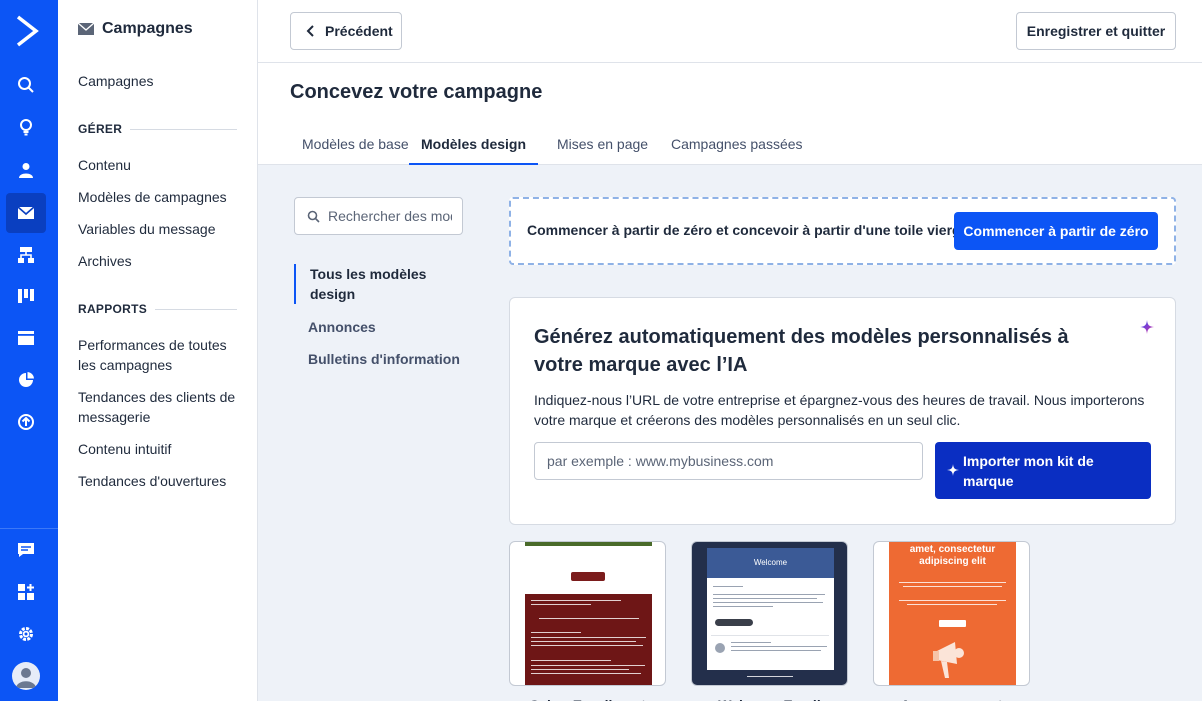 Image resolution: width=1202 pixels, height=701 pixels. I want to click on back-button: Précédent, so click(346, 31).